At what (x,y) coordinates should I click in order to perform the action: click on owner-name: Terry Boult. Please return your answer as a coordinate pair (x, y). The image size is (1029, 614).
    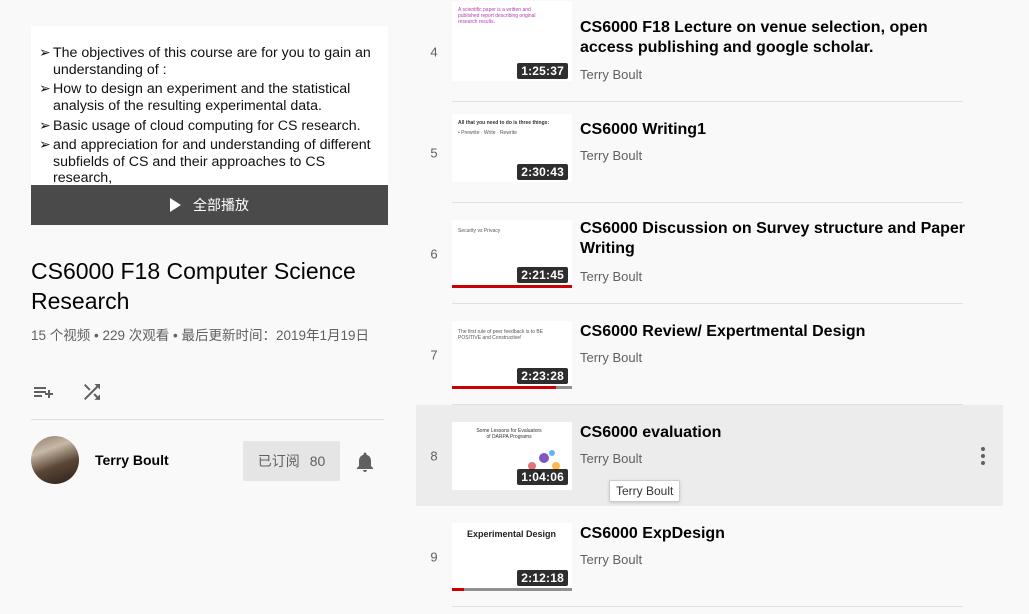
    Looking at the image, I should click on (132, 460).